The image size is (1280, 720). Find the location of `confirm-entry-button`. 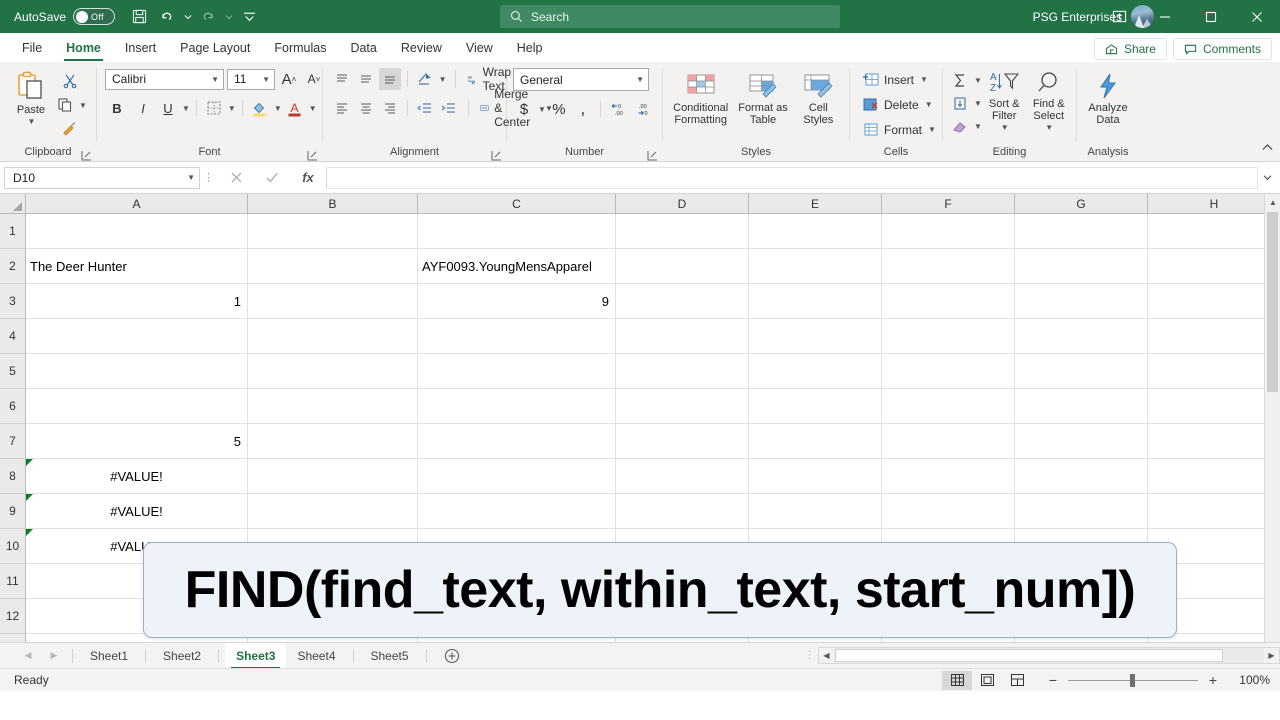

confirm-entry-button is located at coordinates (272, 178).